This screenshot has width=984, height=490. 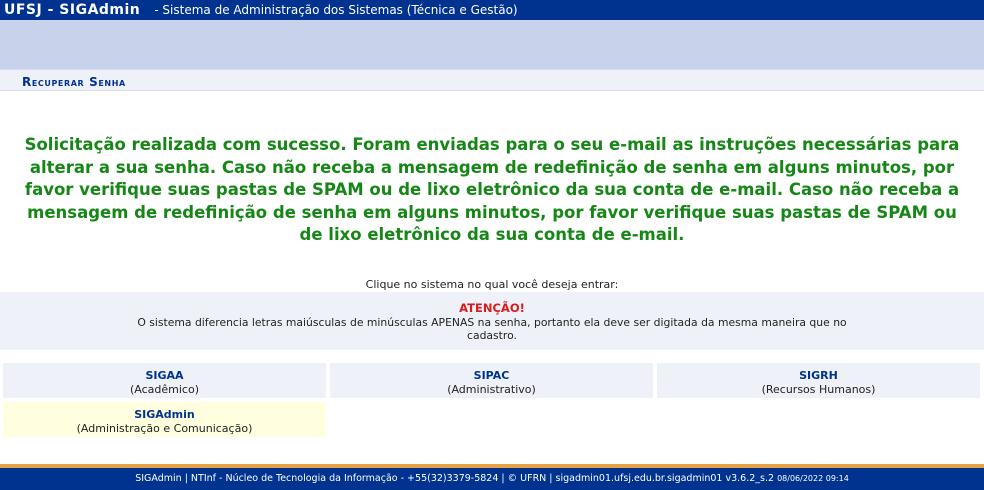 I want to click on app-brand: UFSJ - SIGAdmin, so click(x=72, y=10).